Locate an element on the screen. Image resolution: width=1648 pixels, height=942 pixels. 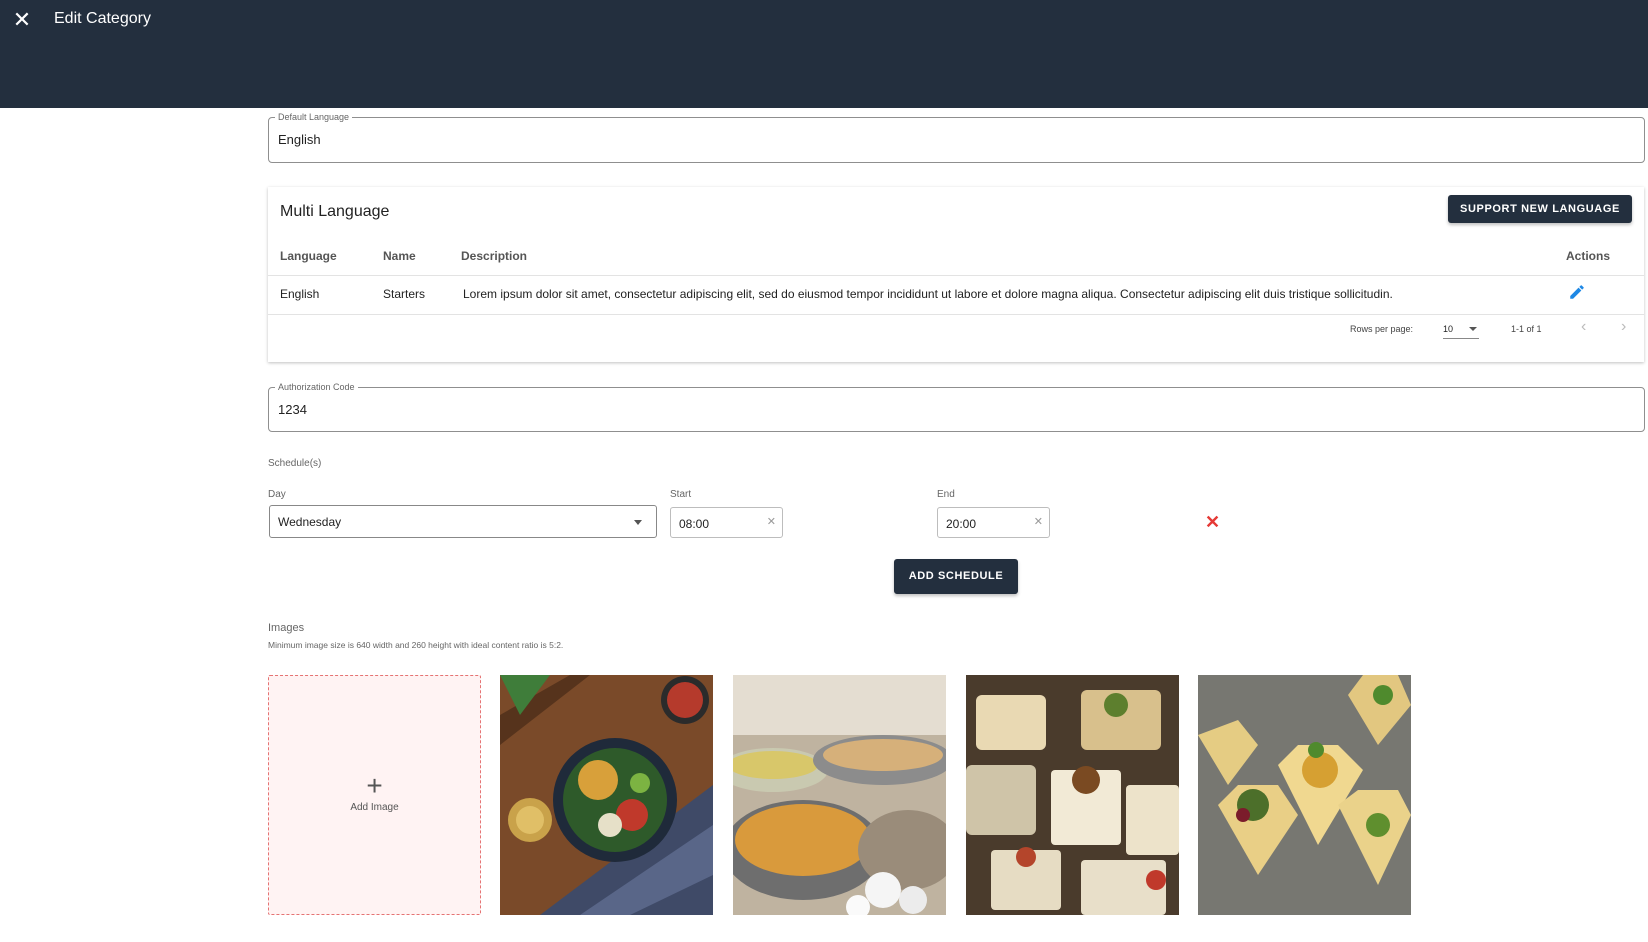
start-time-value: 08:00 is located at coordinates (694, 524).